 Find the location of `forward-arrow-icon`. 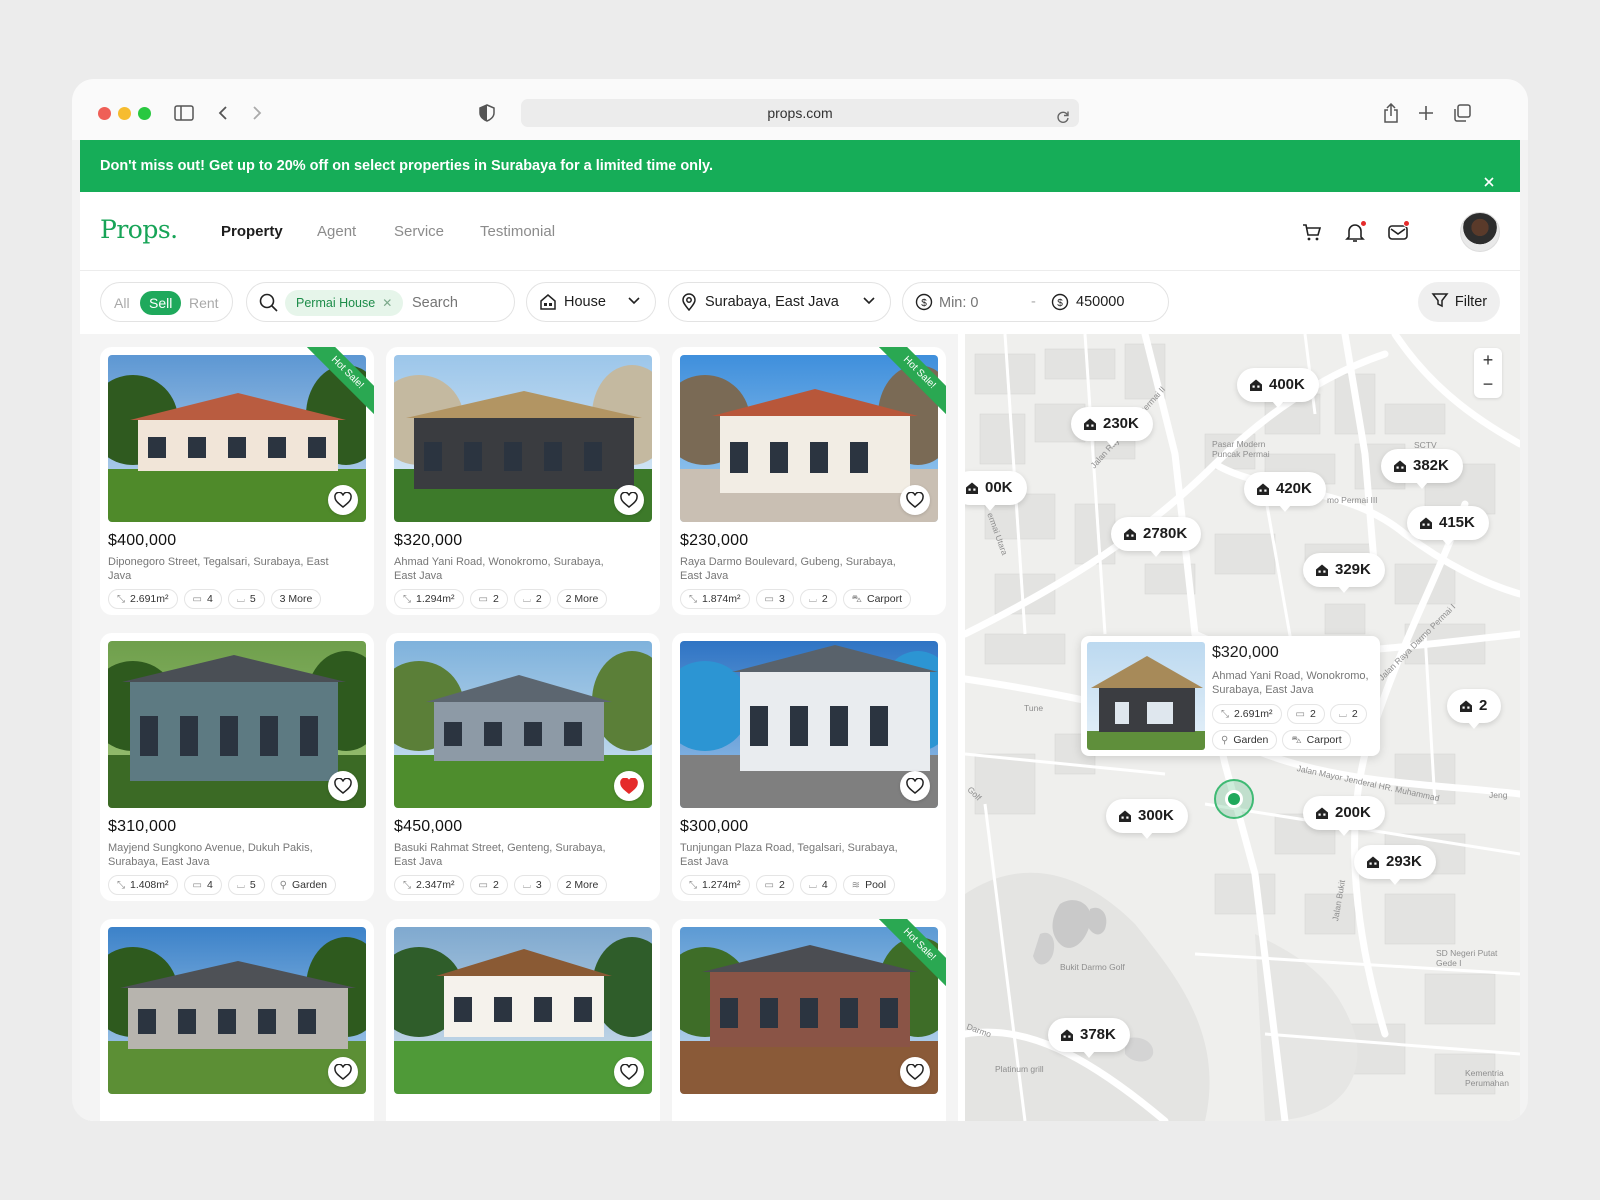

forward-arrow-icon is located at coordinates (257, 113).